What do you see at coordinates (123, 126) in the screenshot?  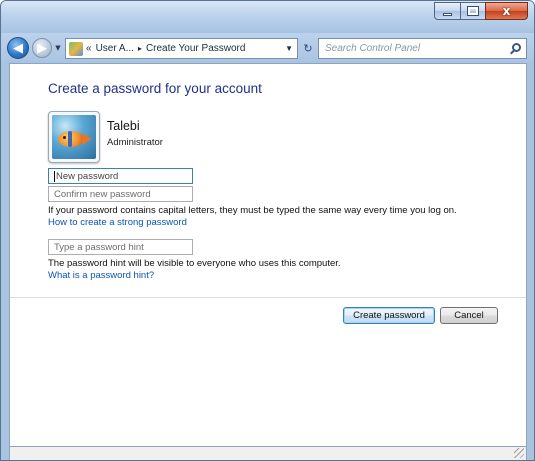 I see `user-name: Talebi` at bounding box center [123, 126].